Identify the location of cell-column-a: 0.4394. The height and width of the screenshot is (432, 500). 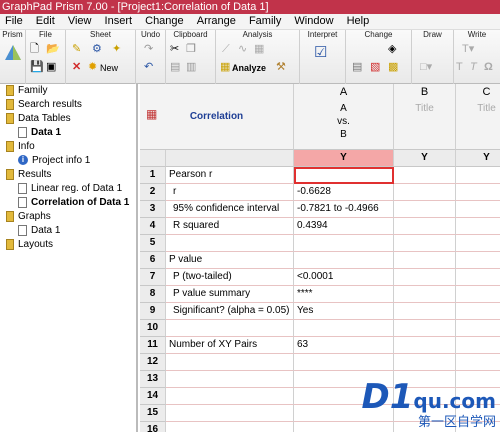
(344, 226).